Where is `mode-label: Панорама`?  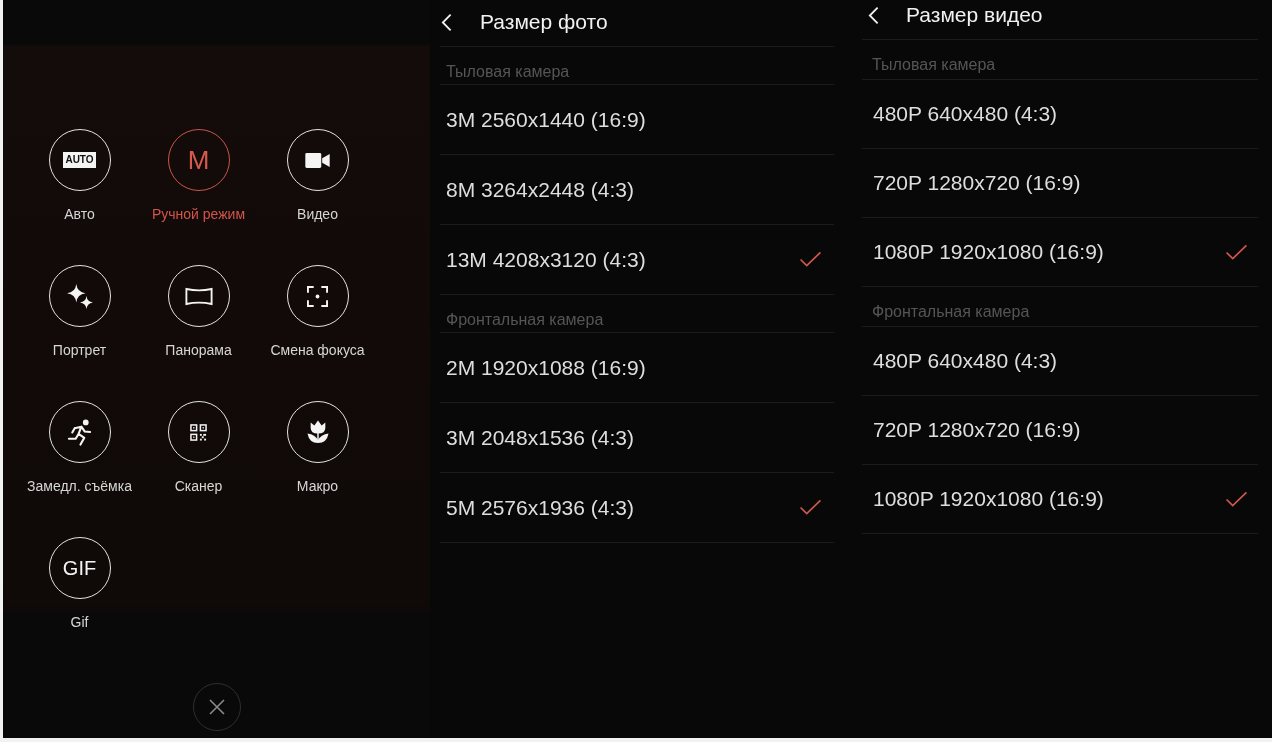 mode-label: Панорама is located at coordinates (198, 350).